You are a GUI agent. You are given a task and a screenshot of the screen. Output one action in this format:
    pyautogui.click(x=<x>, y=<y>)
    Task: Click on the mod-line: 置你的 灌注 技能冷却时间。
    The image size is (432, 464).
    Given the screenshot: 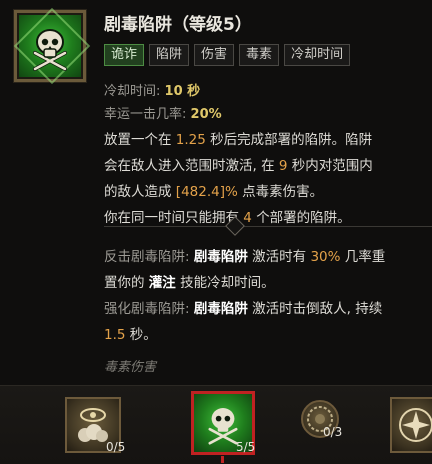 What is the action you would take?
    pyautogui.click(x=267, y=283)
    